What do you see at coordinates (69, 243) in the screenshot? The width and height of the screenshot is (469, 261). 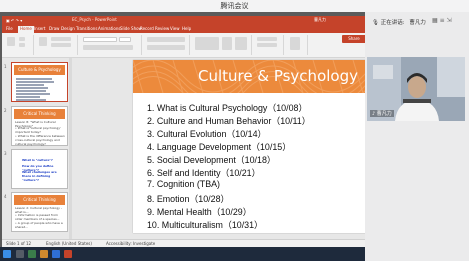 I see `language-indicator: English (United States)` at bounding box center [69, 243].